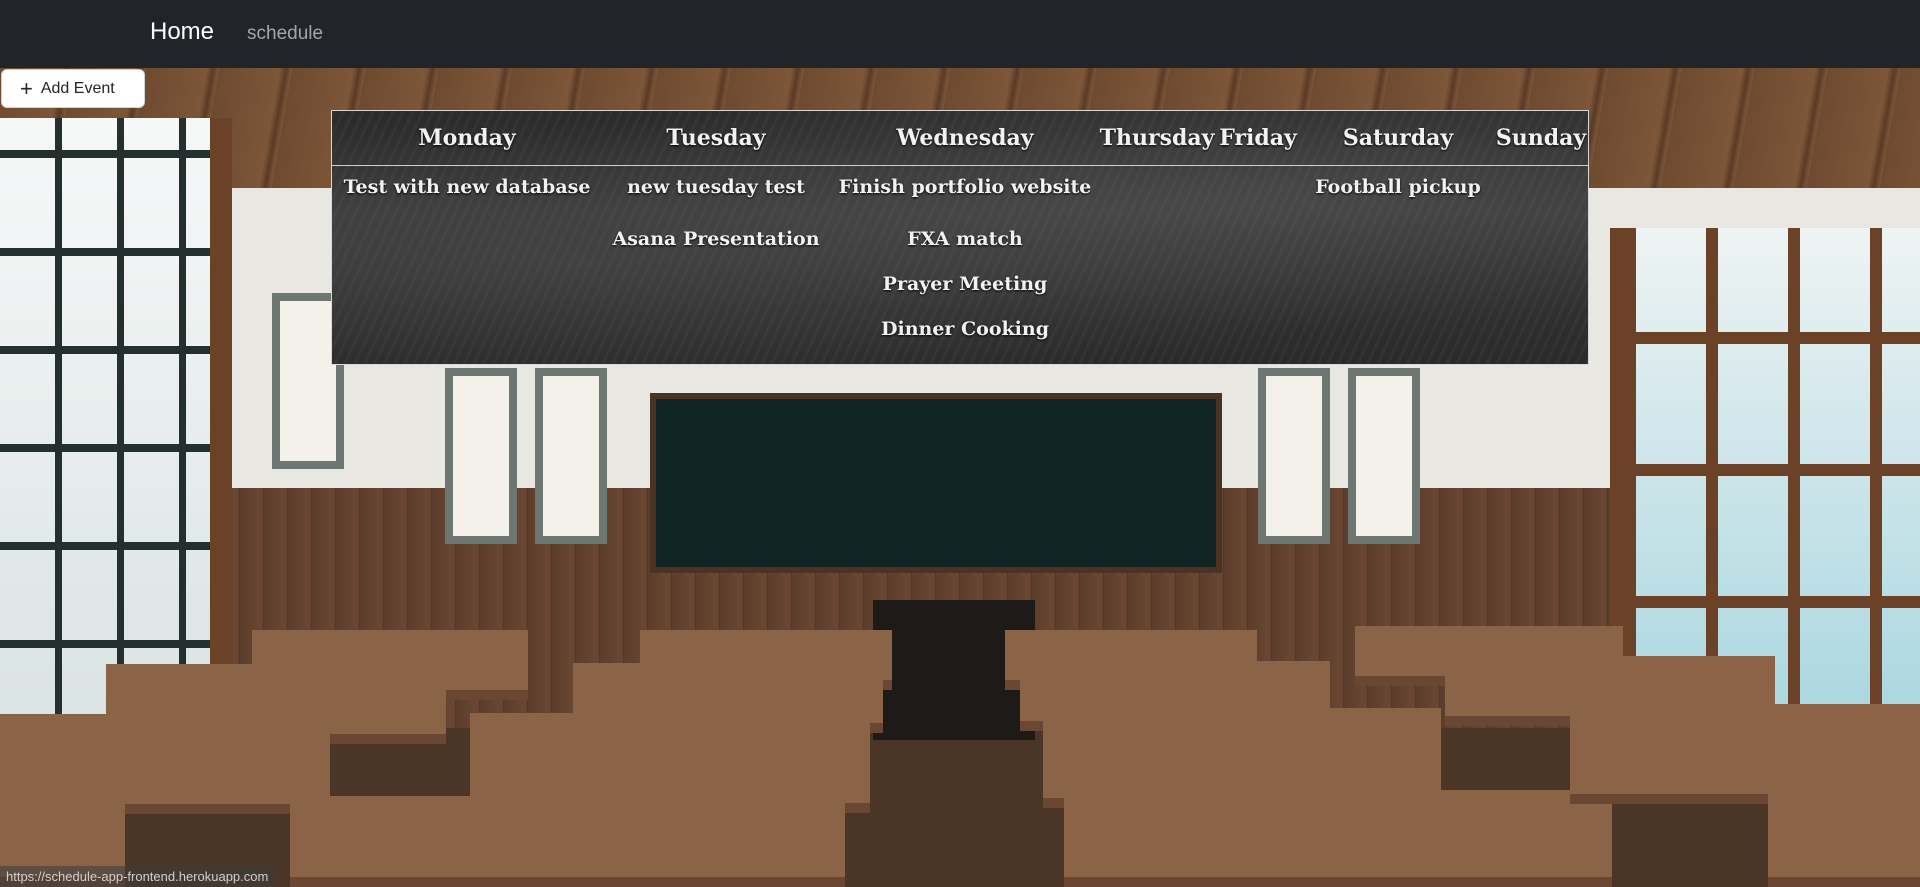 The height and width of the screenshot is (887, 1920). What do you see at coordinates (960, 34) in the screenshot?
I see `top-navbar: Home schedule` at bounding box center [960, 34].